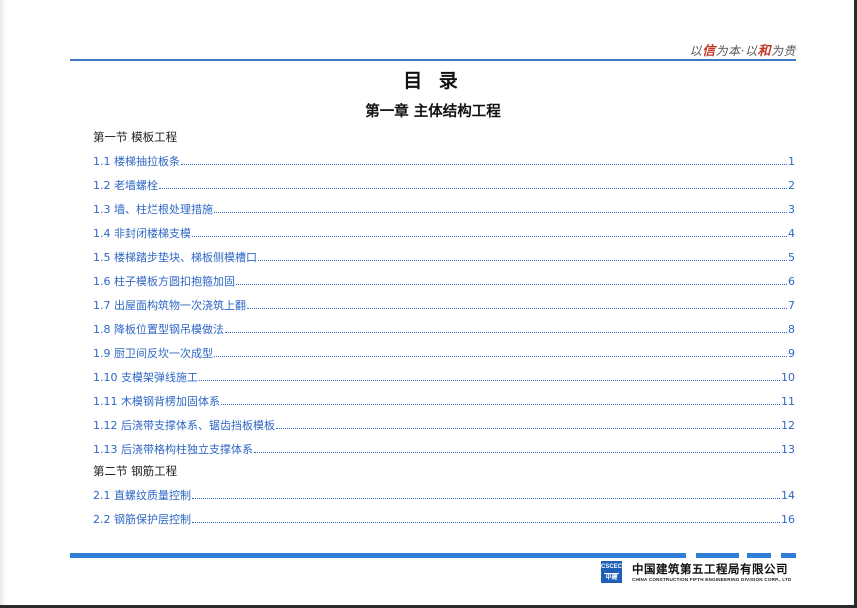  I want to click on toc-entry: 1.7 出屋面构筑物一次浇筑上翻 7, so click(444, 305).